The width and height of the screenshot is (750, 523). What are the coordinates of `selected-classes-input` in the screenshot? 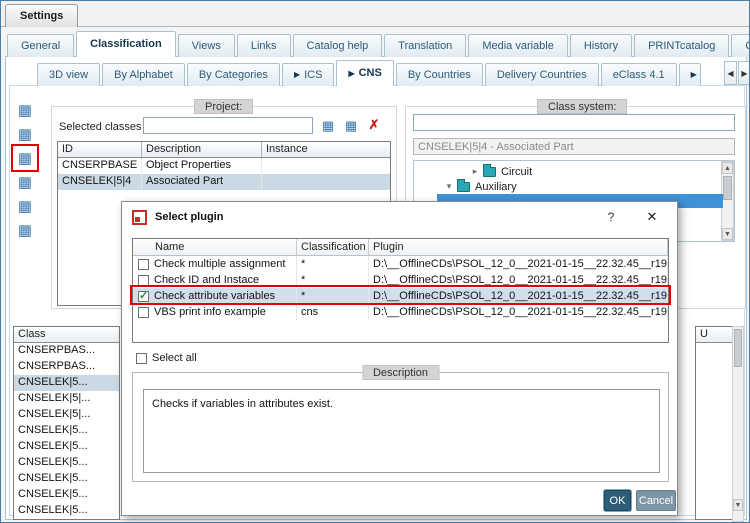 It's located at (228, 125).